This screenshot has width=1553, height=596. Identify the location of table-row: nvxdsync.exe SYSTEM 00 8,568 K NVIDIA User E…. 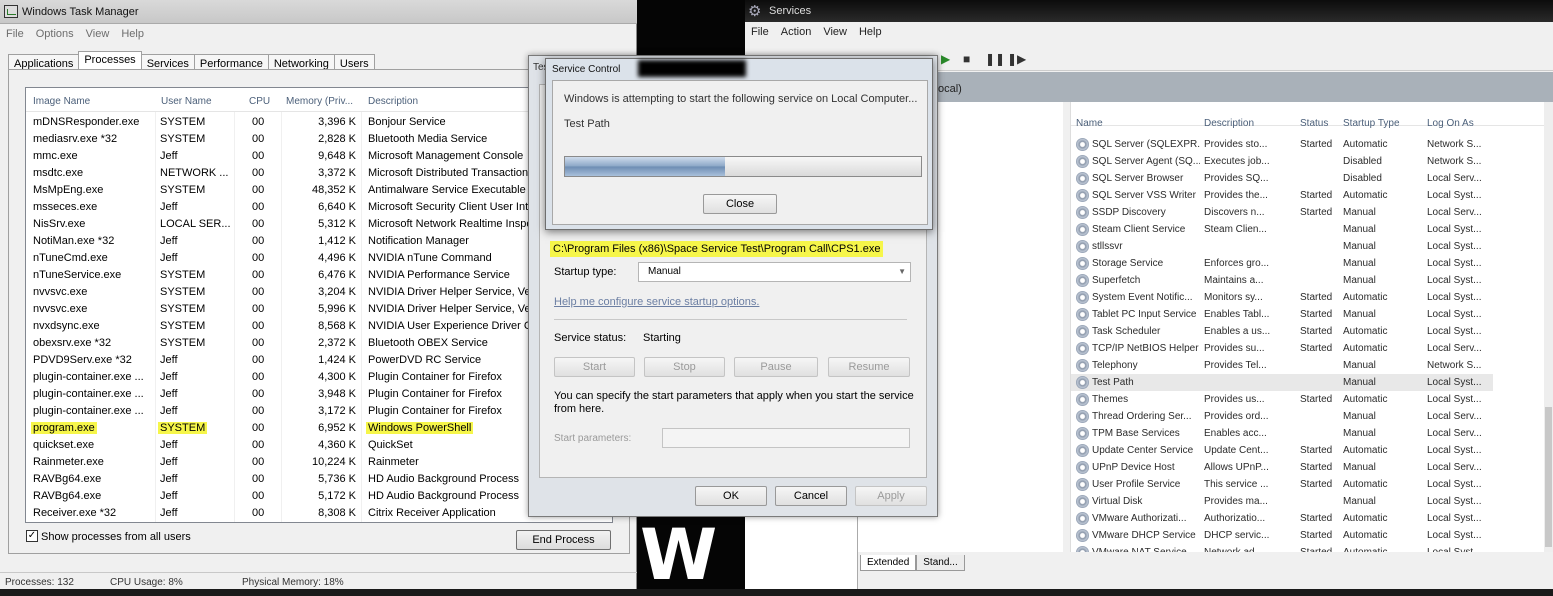
(319, 326).